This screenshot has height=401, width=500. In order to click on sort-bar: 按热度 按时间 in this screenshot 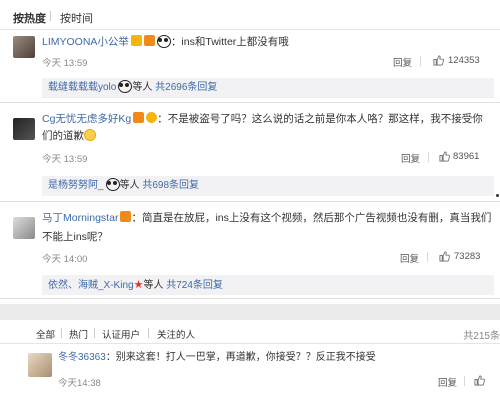, I will do `click(250, 15)`.